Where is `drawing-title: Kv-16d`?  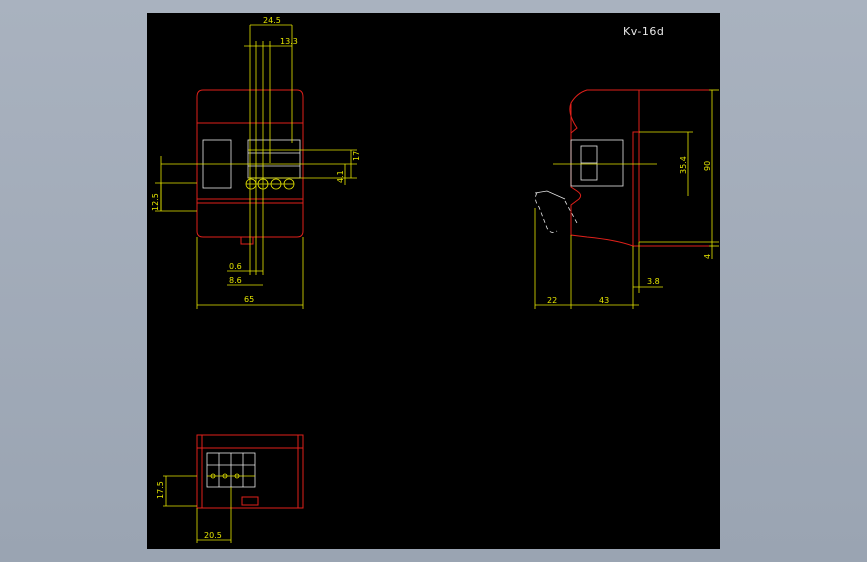 drawing-title: Kv-16d is located at coordinates (643, 31).